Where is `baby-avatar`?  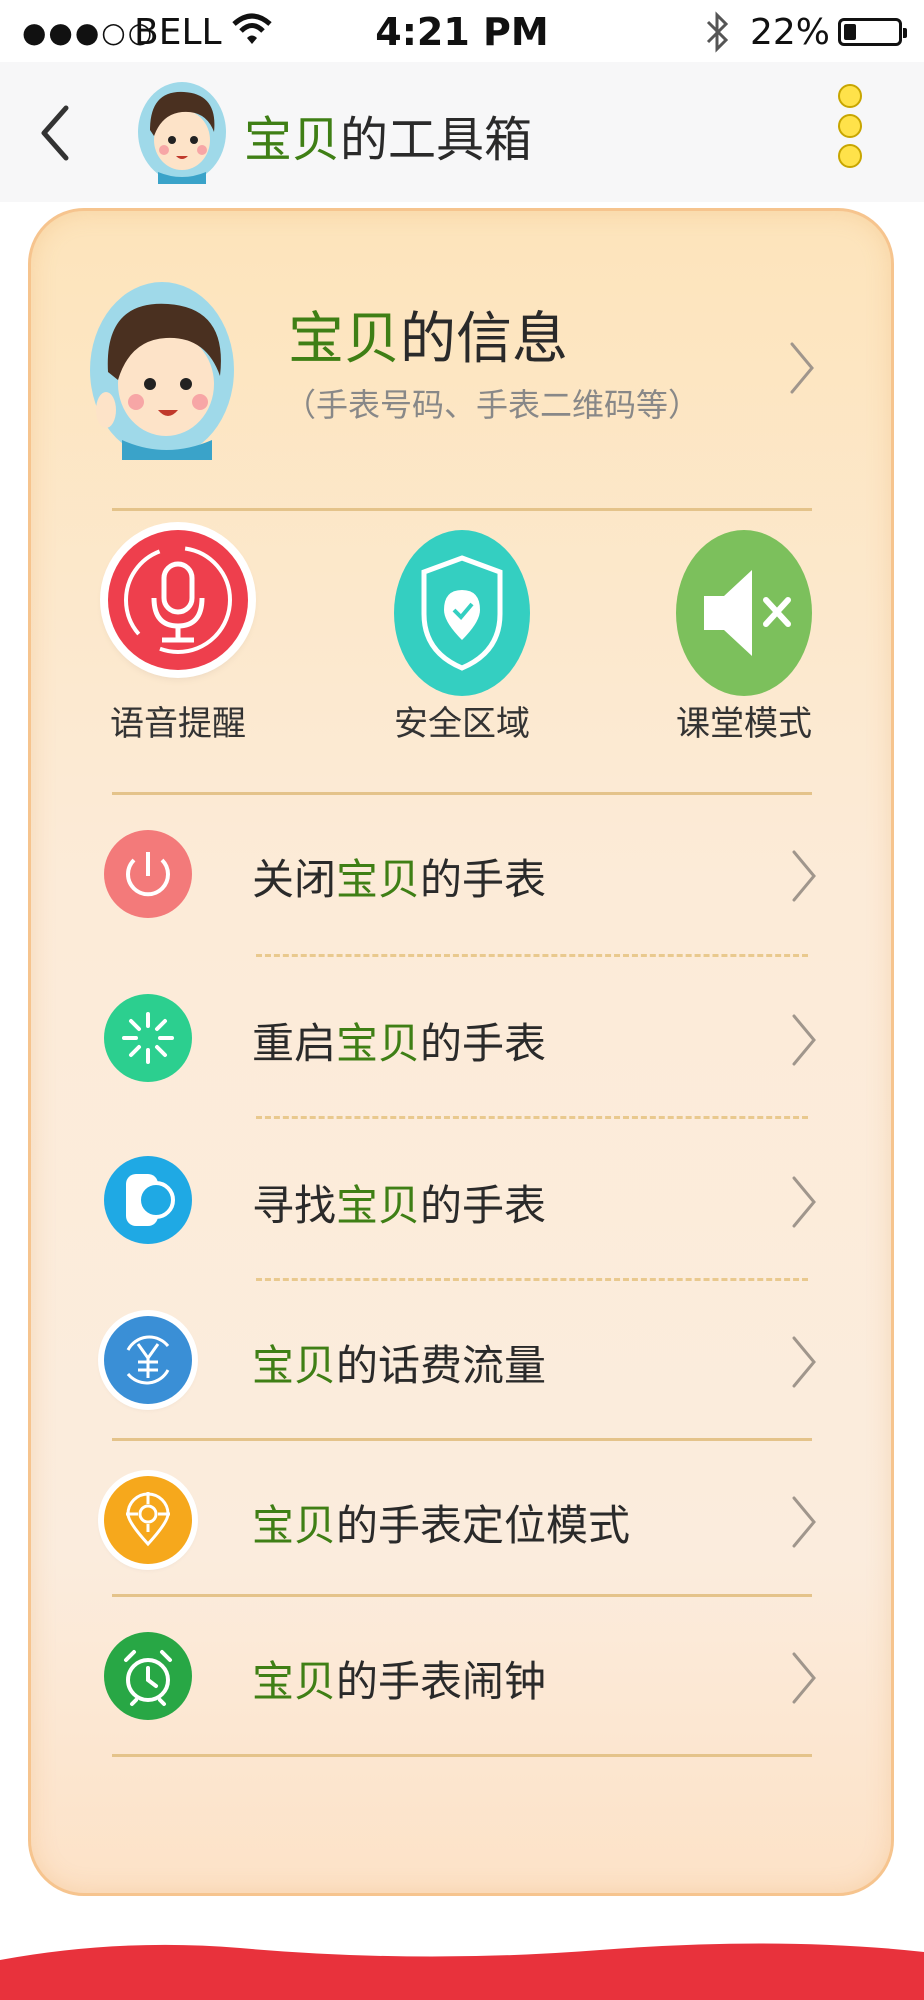 baby-avatar is located at coordinates (162, 371).